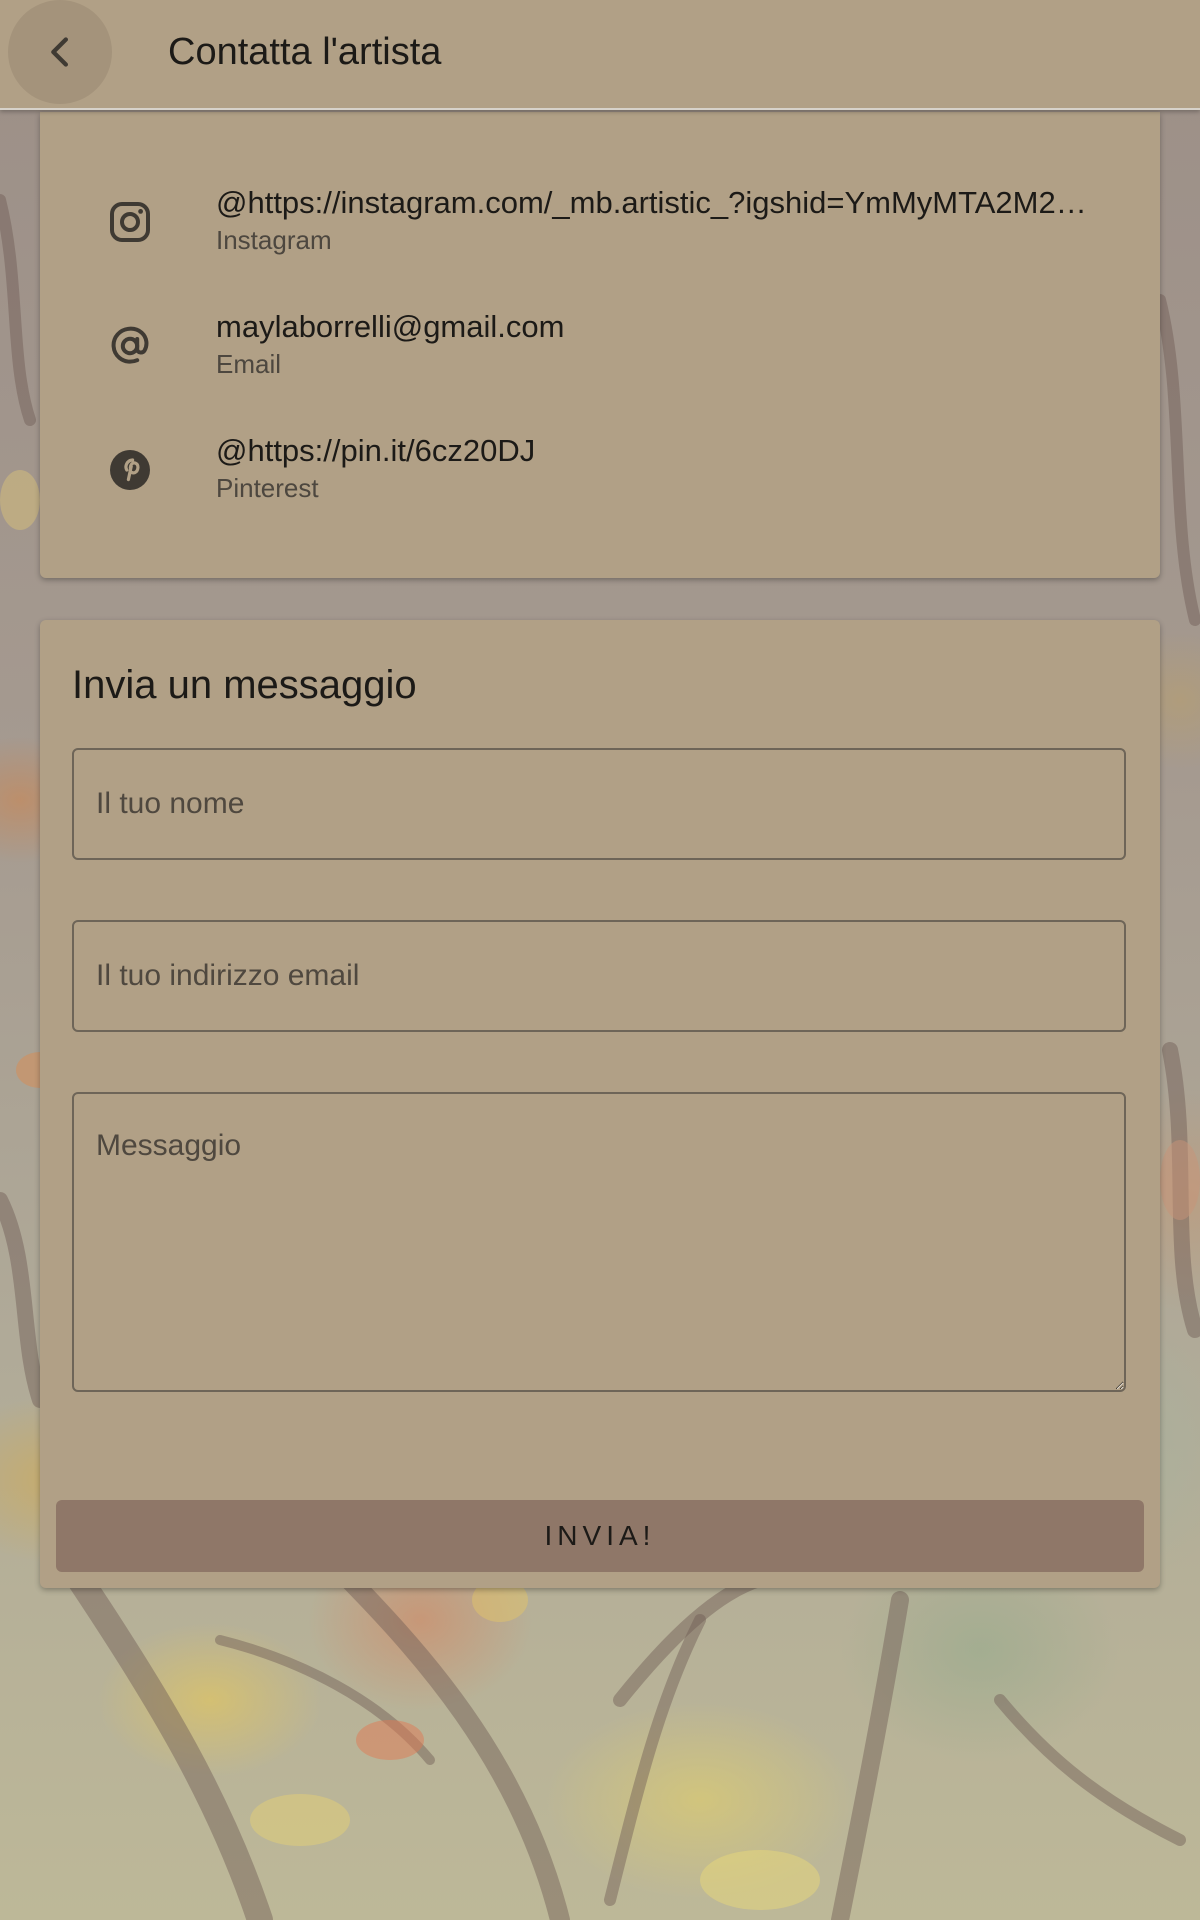 This screenshot has height=1920, width=1200. I want to click on contact-type-label: Pinterest, so click(267, 488).